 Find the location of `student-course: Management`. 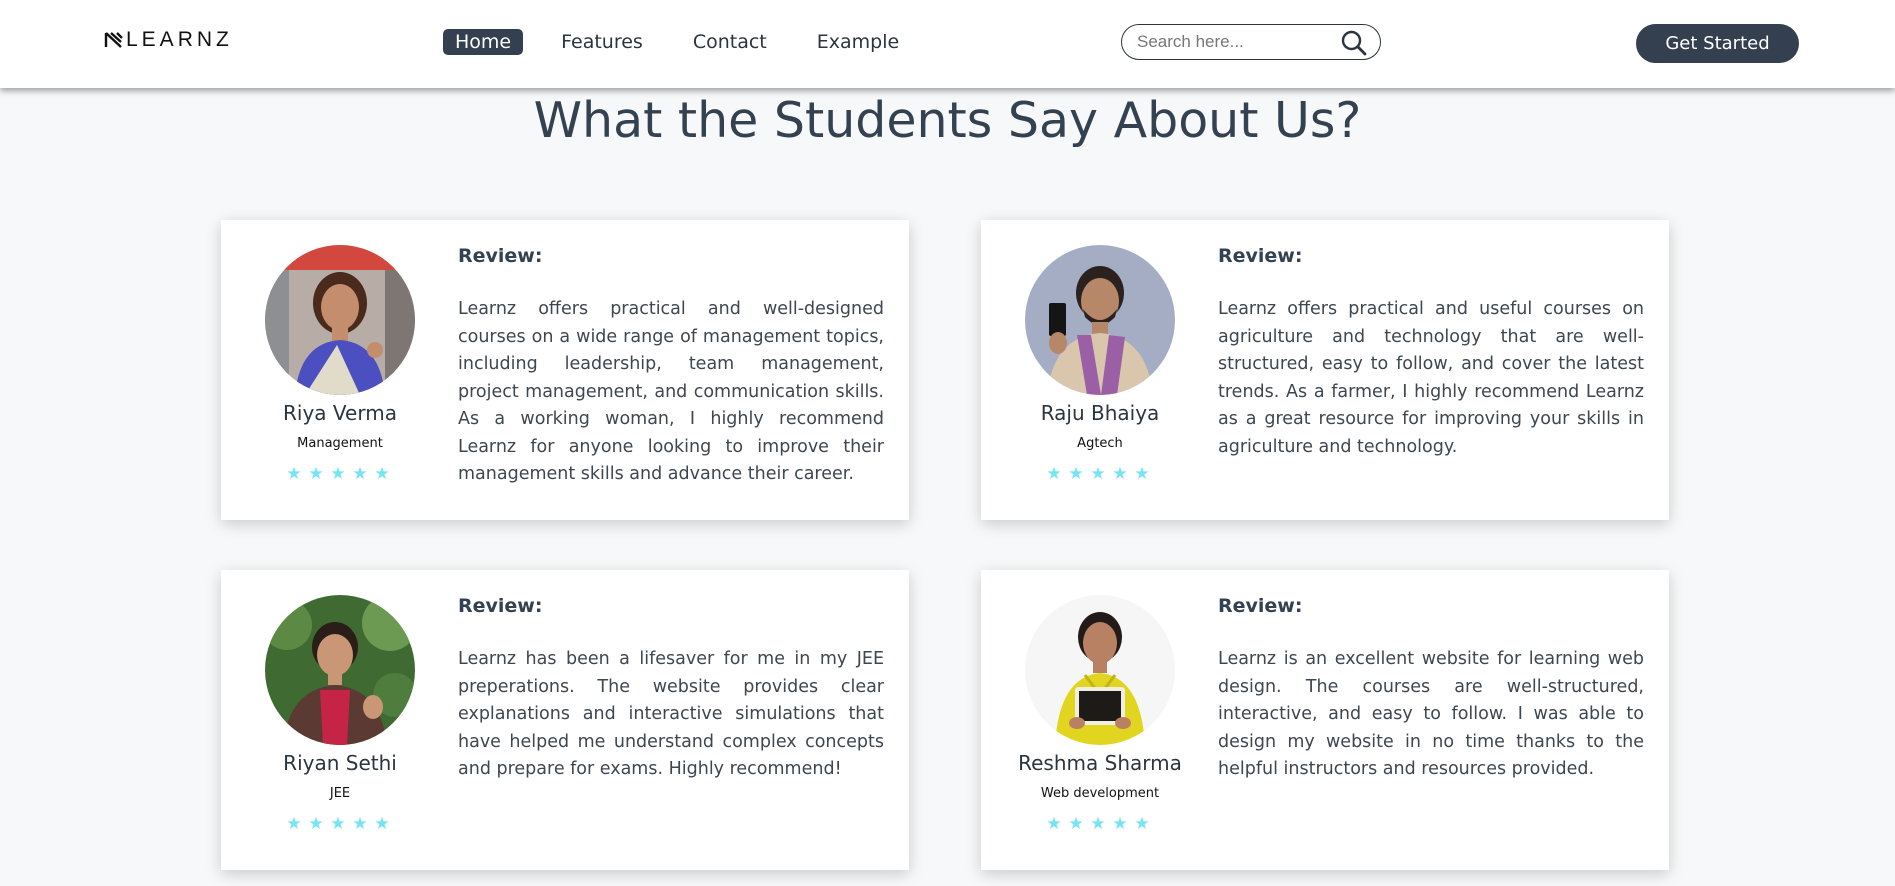

student-course: Management is located at coordinates (340, 443).